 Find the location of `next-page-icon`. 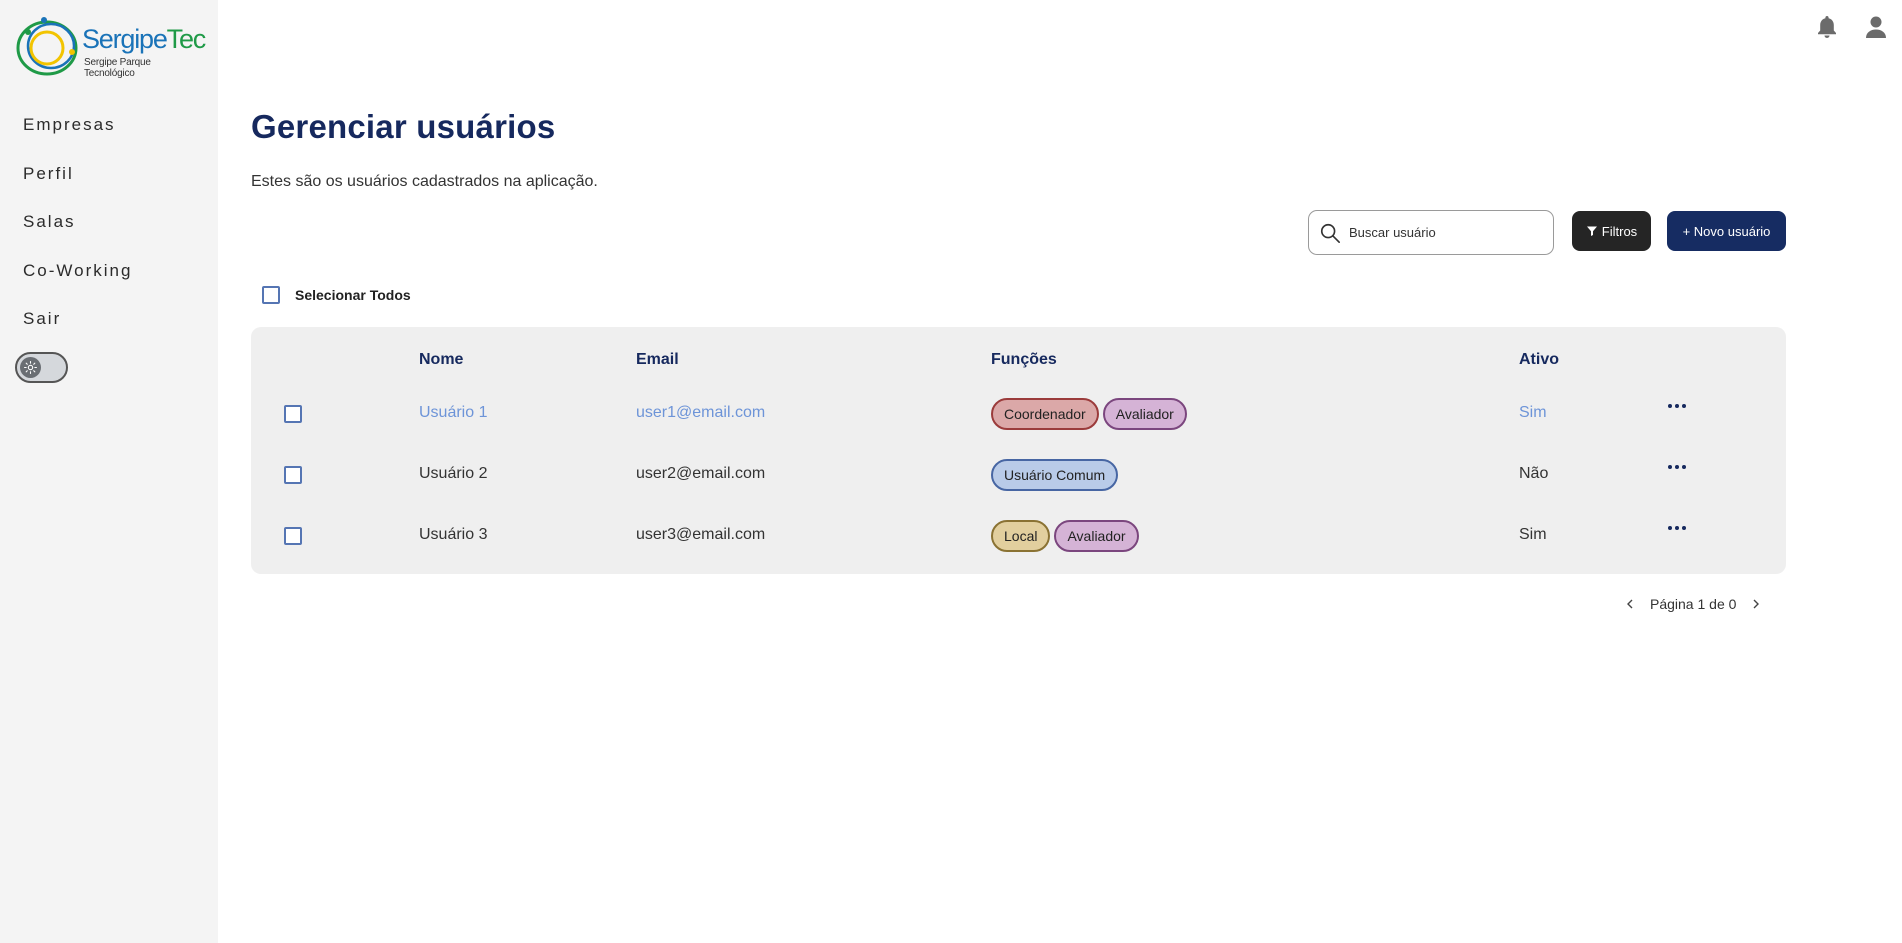

next-page-icon is located at coordinates (1756, 604).